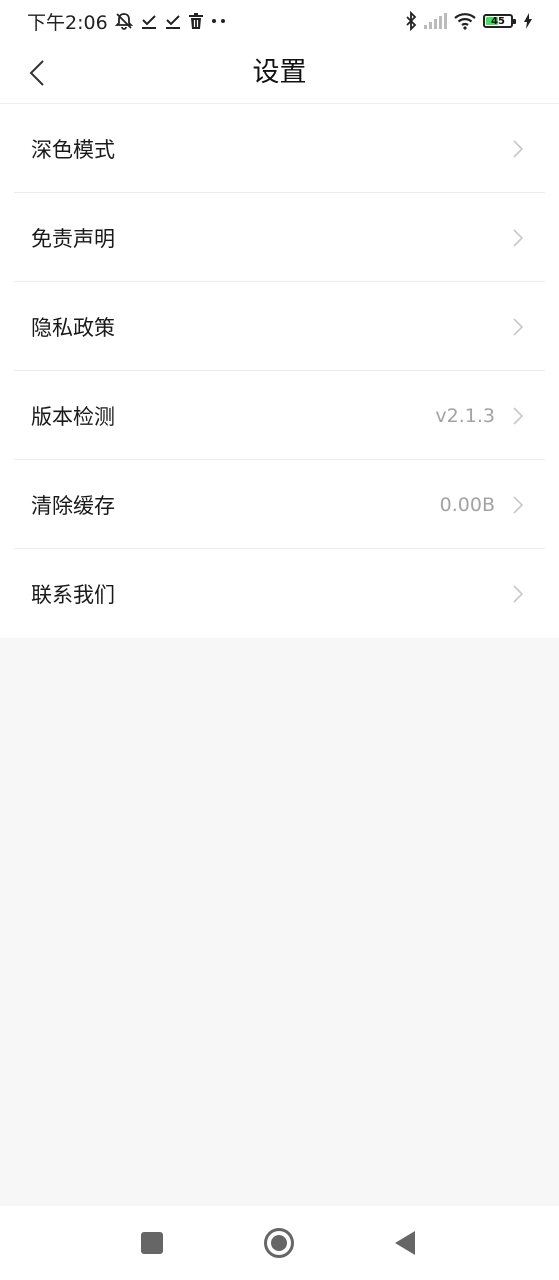 The width and height of the screenshot is (559, 1280). What do you see at coordinates (73, 327) in the screenshot?
I see `settings-item-label: 隐私政策` at bounding box center [73, 327].